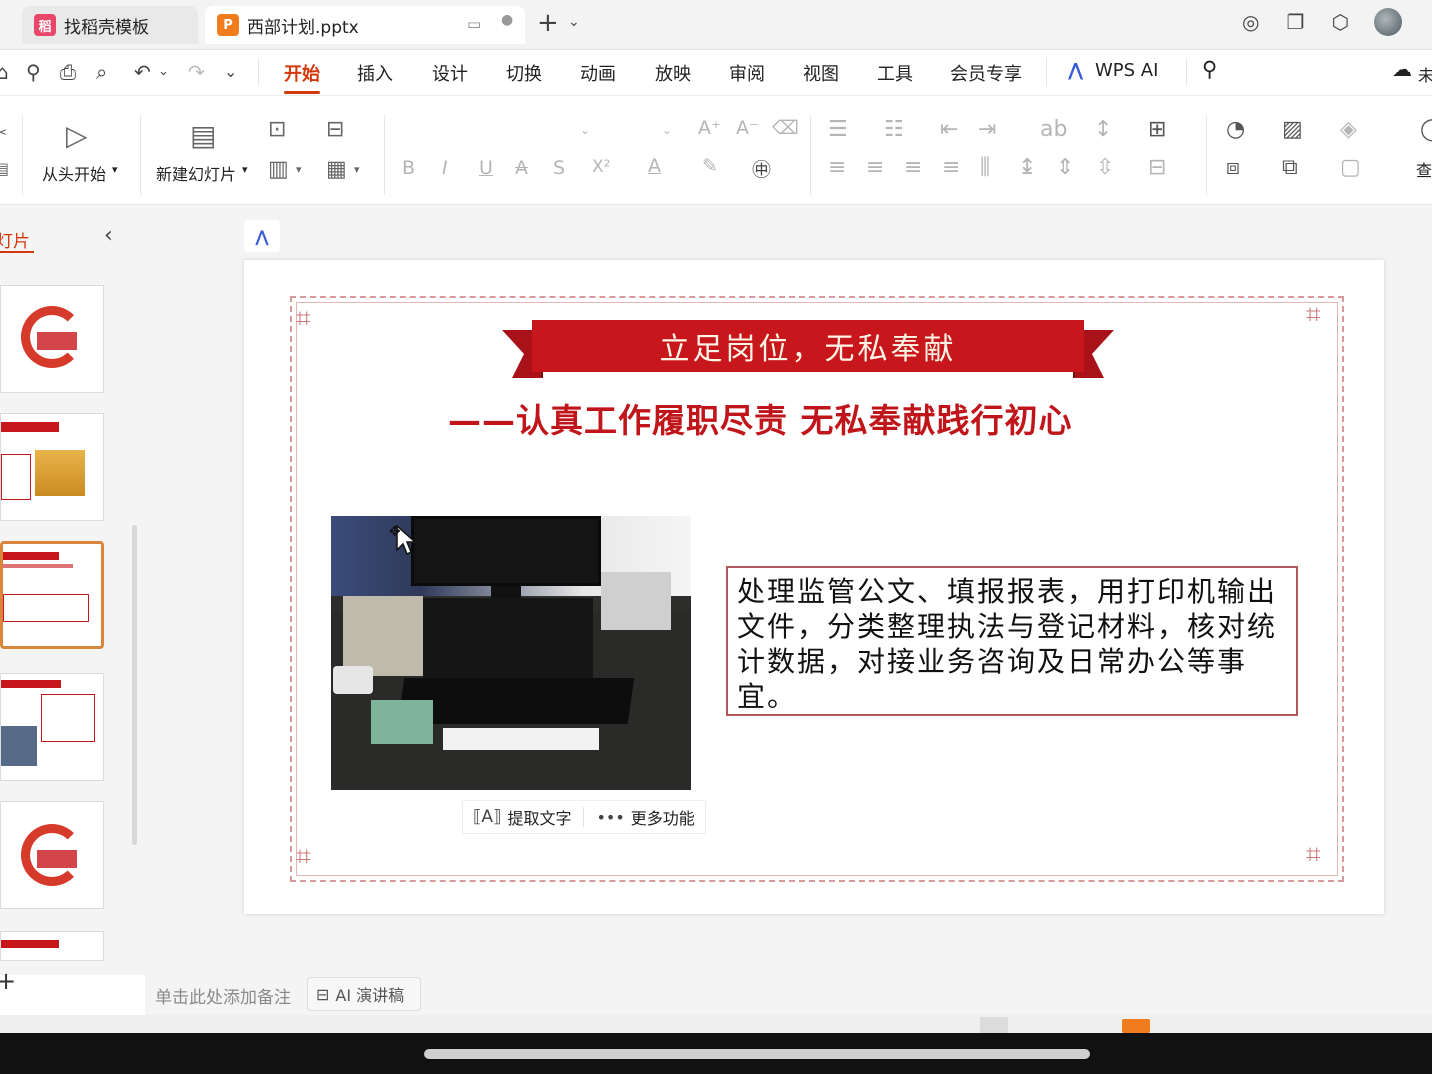 The image size is (1432, 1074). Describe the element at coordinates (949, 129) in the screenshot. I see `decrease-indent-icon: ⇤` at that location.